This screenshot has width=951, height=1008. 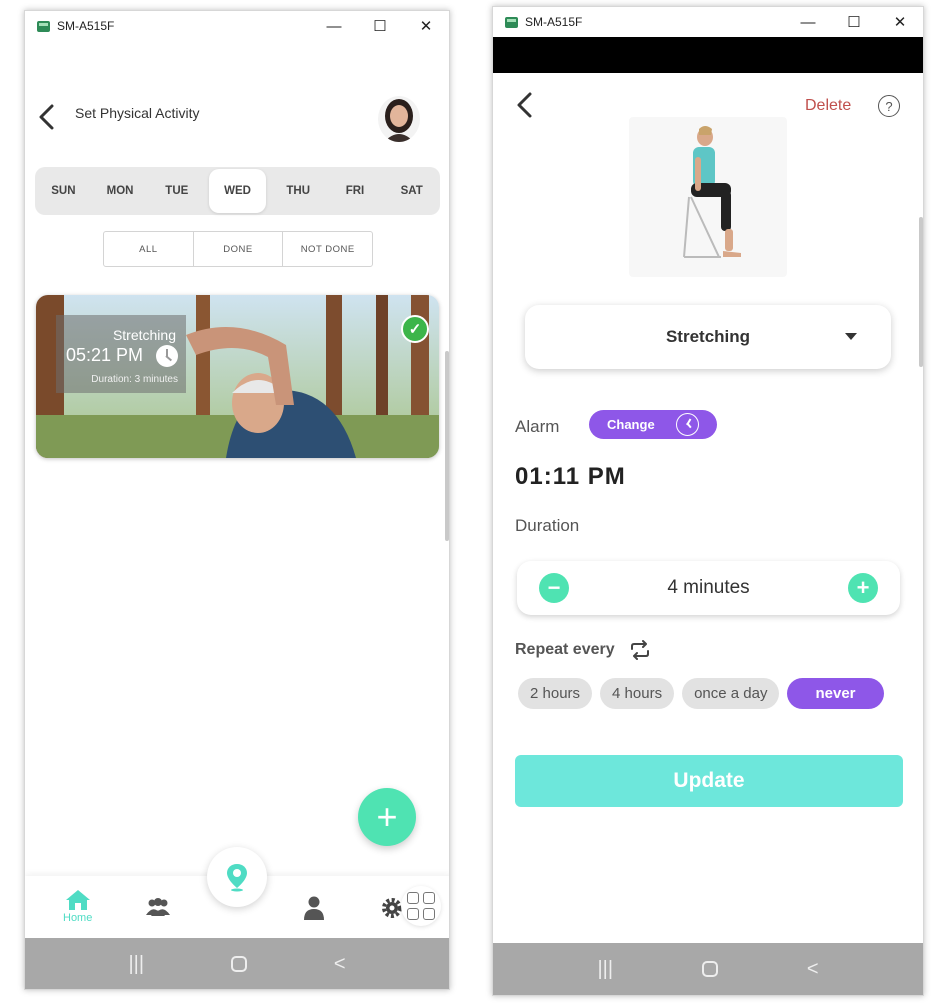 I want to click on nav-home: Home, so click(x=77, y=906).